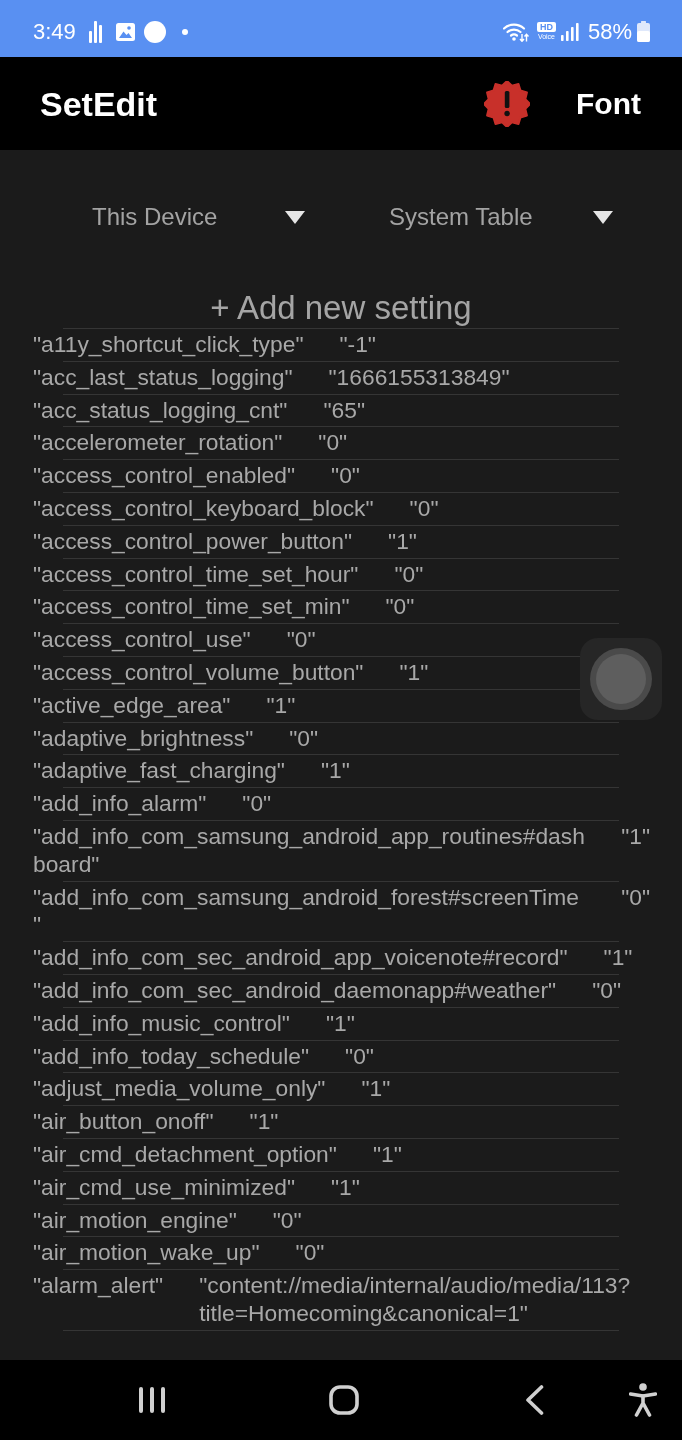  I want to click on setting-key: "active_edge_area", so click(132, 705).